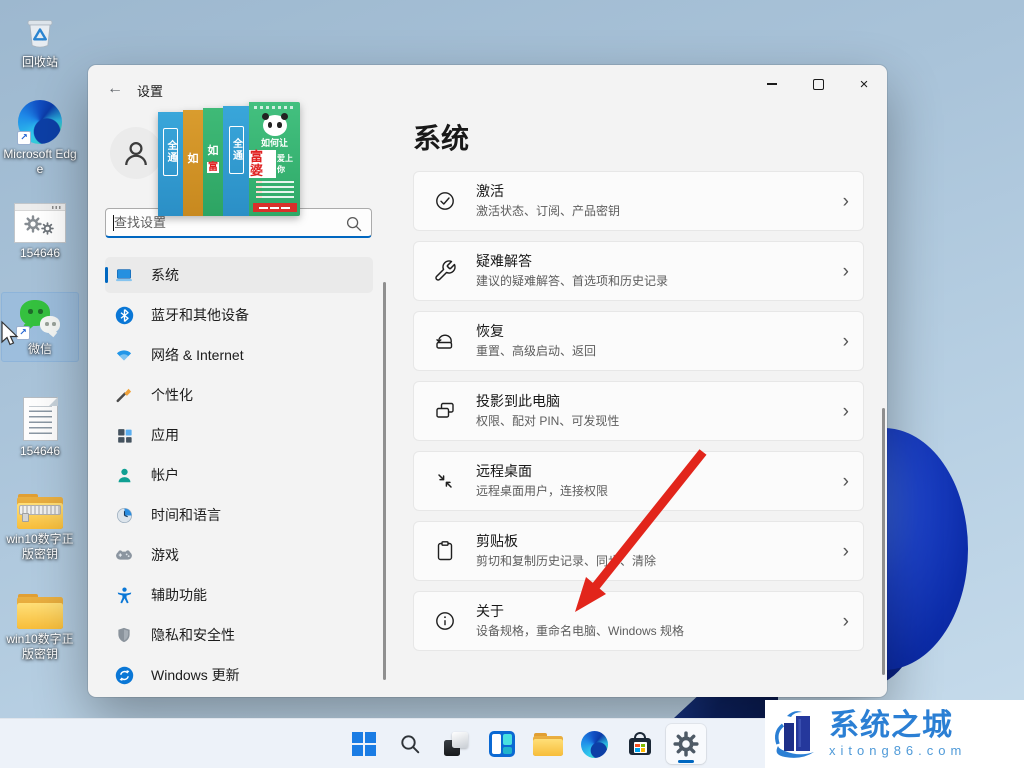 This screenshot has height=768, width=1024. I want to click on watermark-text: 系统之城 xitong86.com, so click(897, 734).